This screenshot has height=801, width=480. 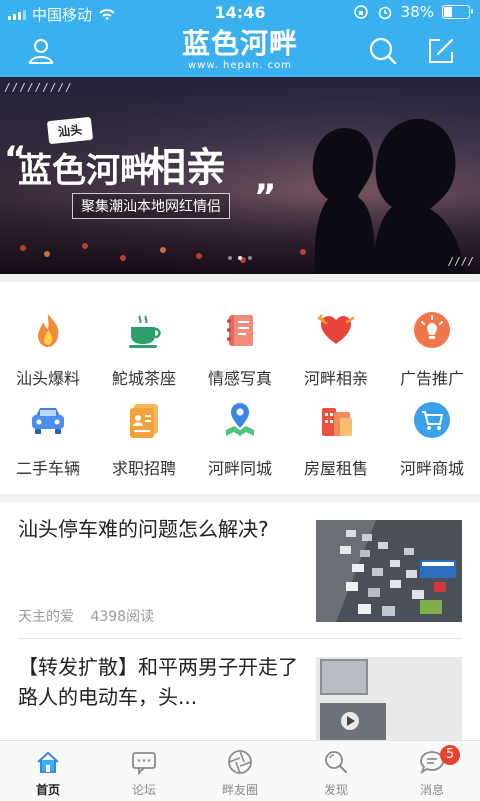 I want to click on category-item: 河畔相亲, so click(x=336, y=337).